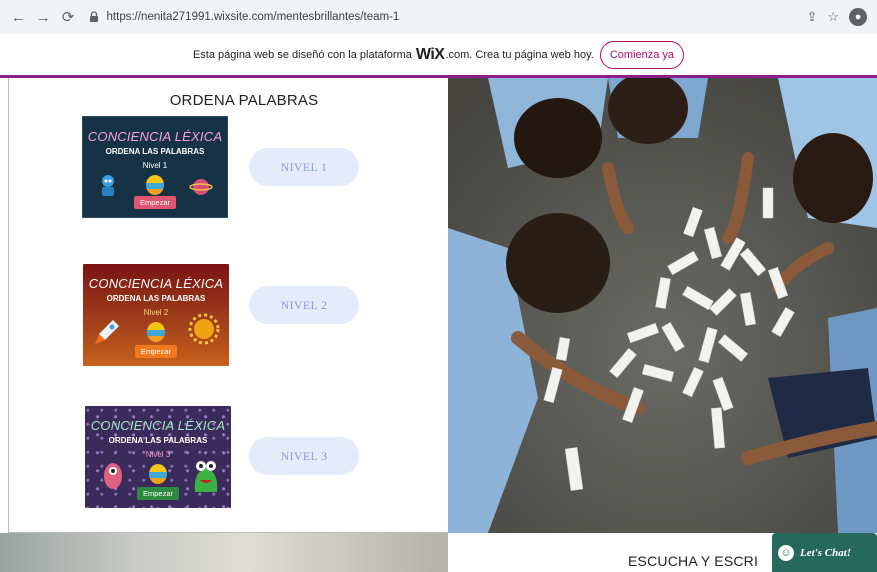 This screenshot has width=877, height=572. I want to click on card-level: Nivel 1, so click(155, 165).